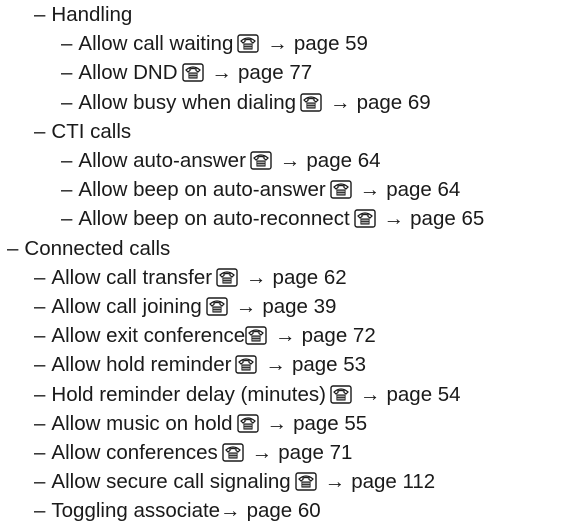  Describe the element at coordinates (447, 218) in the screenshot. I see `page-reference-link: page 65` at that location.